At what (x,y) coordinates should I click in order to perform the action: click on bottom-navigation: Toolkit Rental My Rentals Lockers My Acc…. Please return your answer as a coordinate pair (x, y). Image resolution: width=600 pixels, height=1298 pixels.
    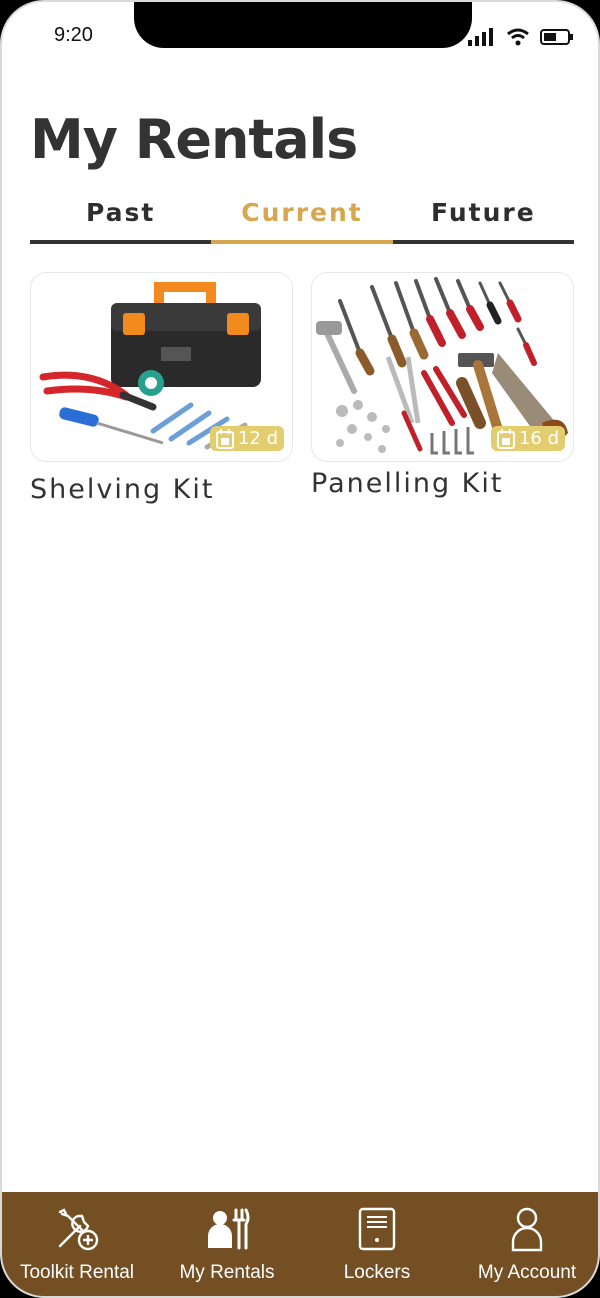
    Looking at the image, I should click on (300, 1244).